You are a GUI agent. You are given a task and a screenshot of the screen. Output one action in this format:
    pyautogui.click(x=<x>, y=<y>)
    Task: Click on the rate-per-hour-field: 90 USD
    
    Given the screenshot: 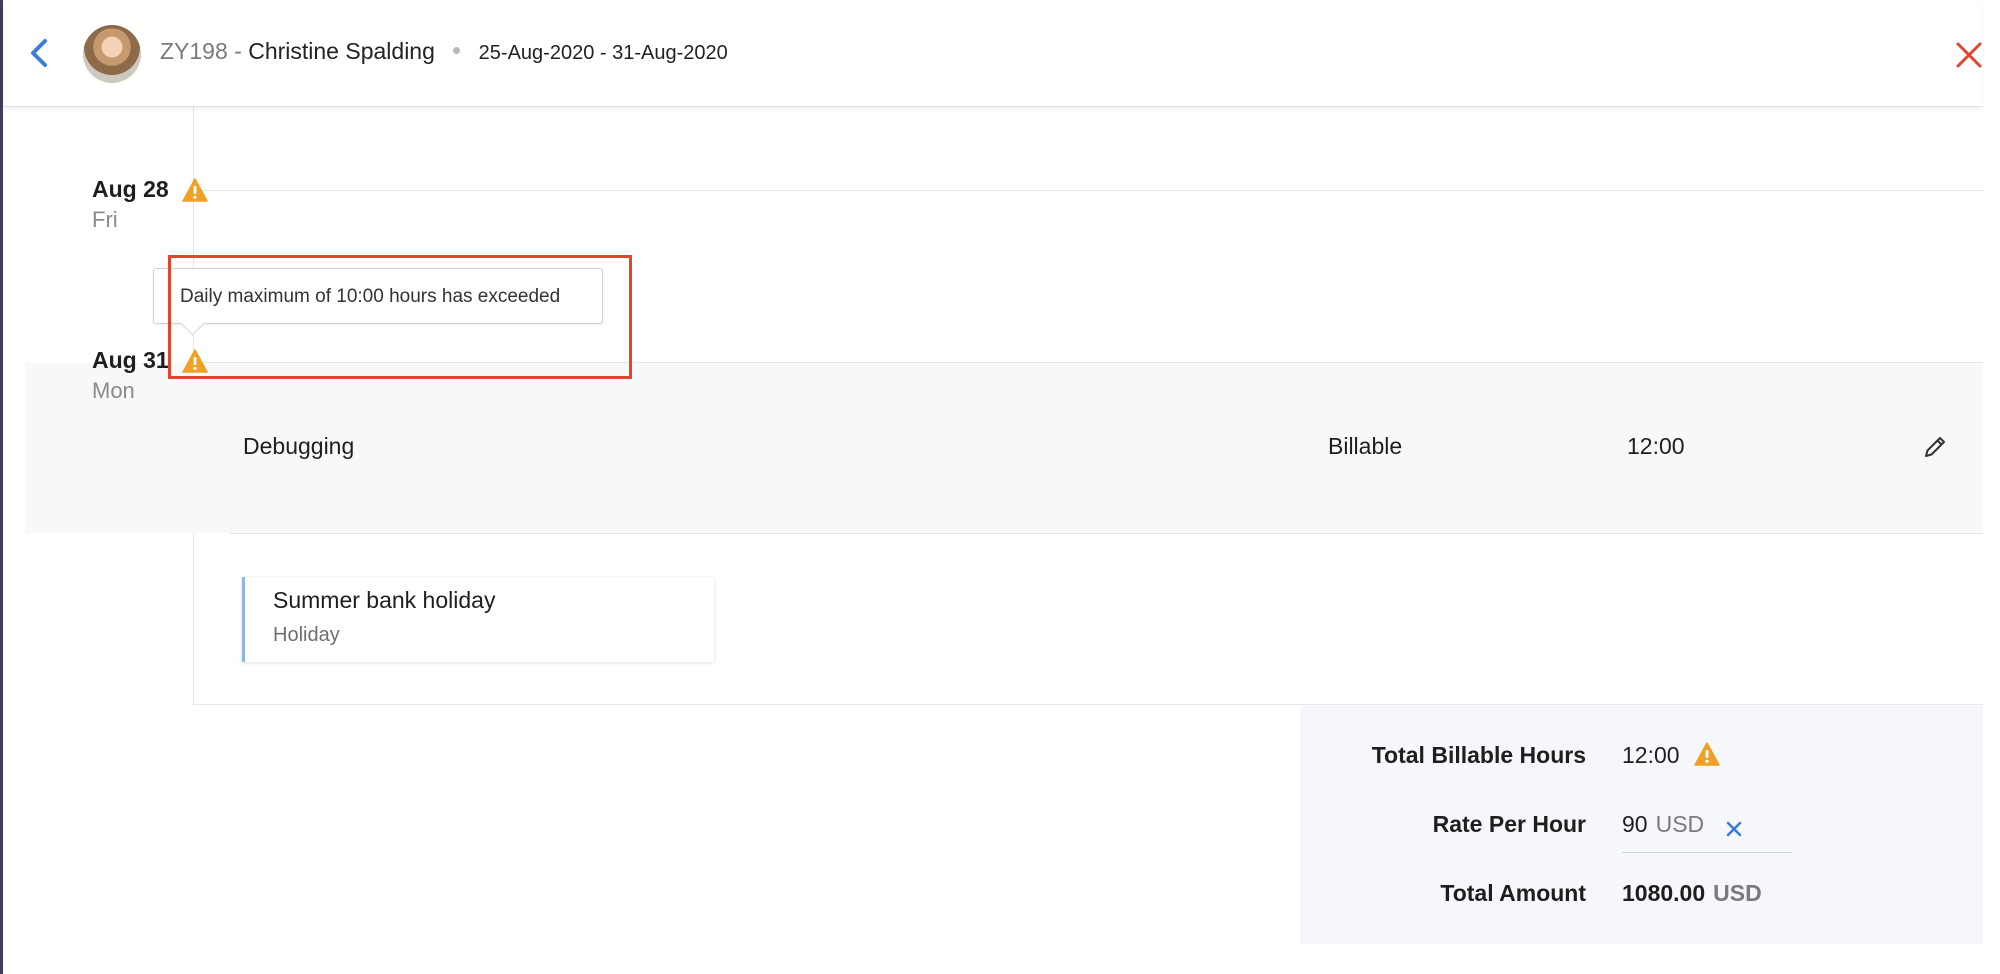 What is the action you would take?
    pyautogui.click(x=1682, y=824)
    